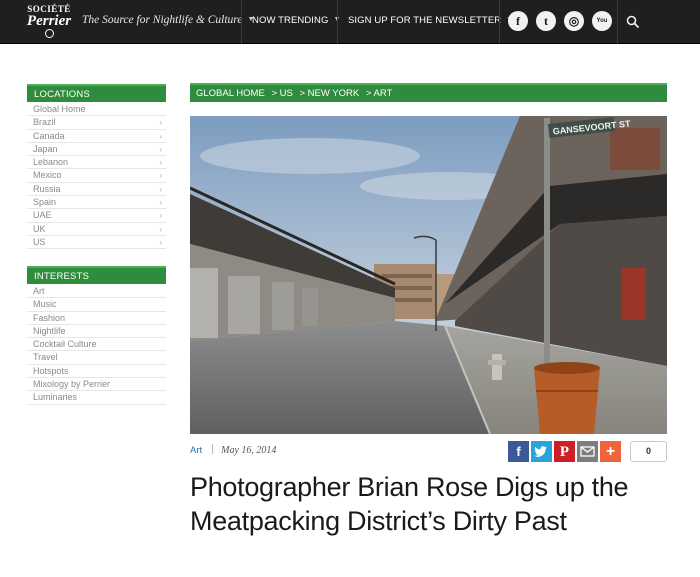 The image size is (700, 577). I want to click on pinterest-icon: P, so click(564, 452).